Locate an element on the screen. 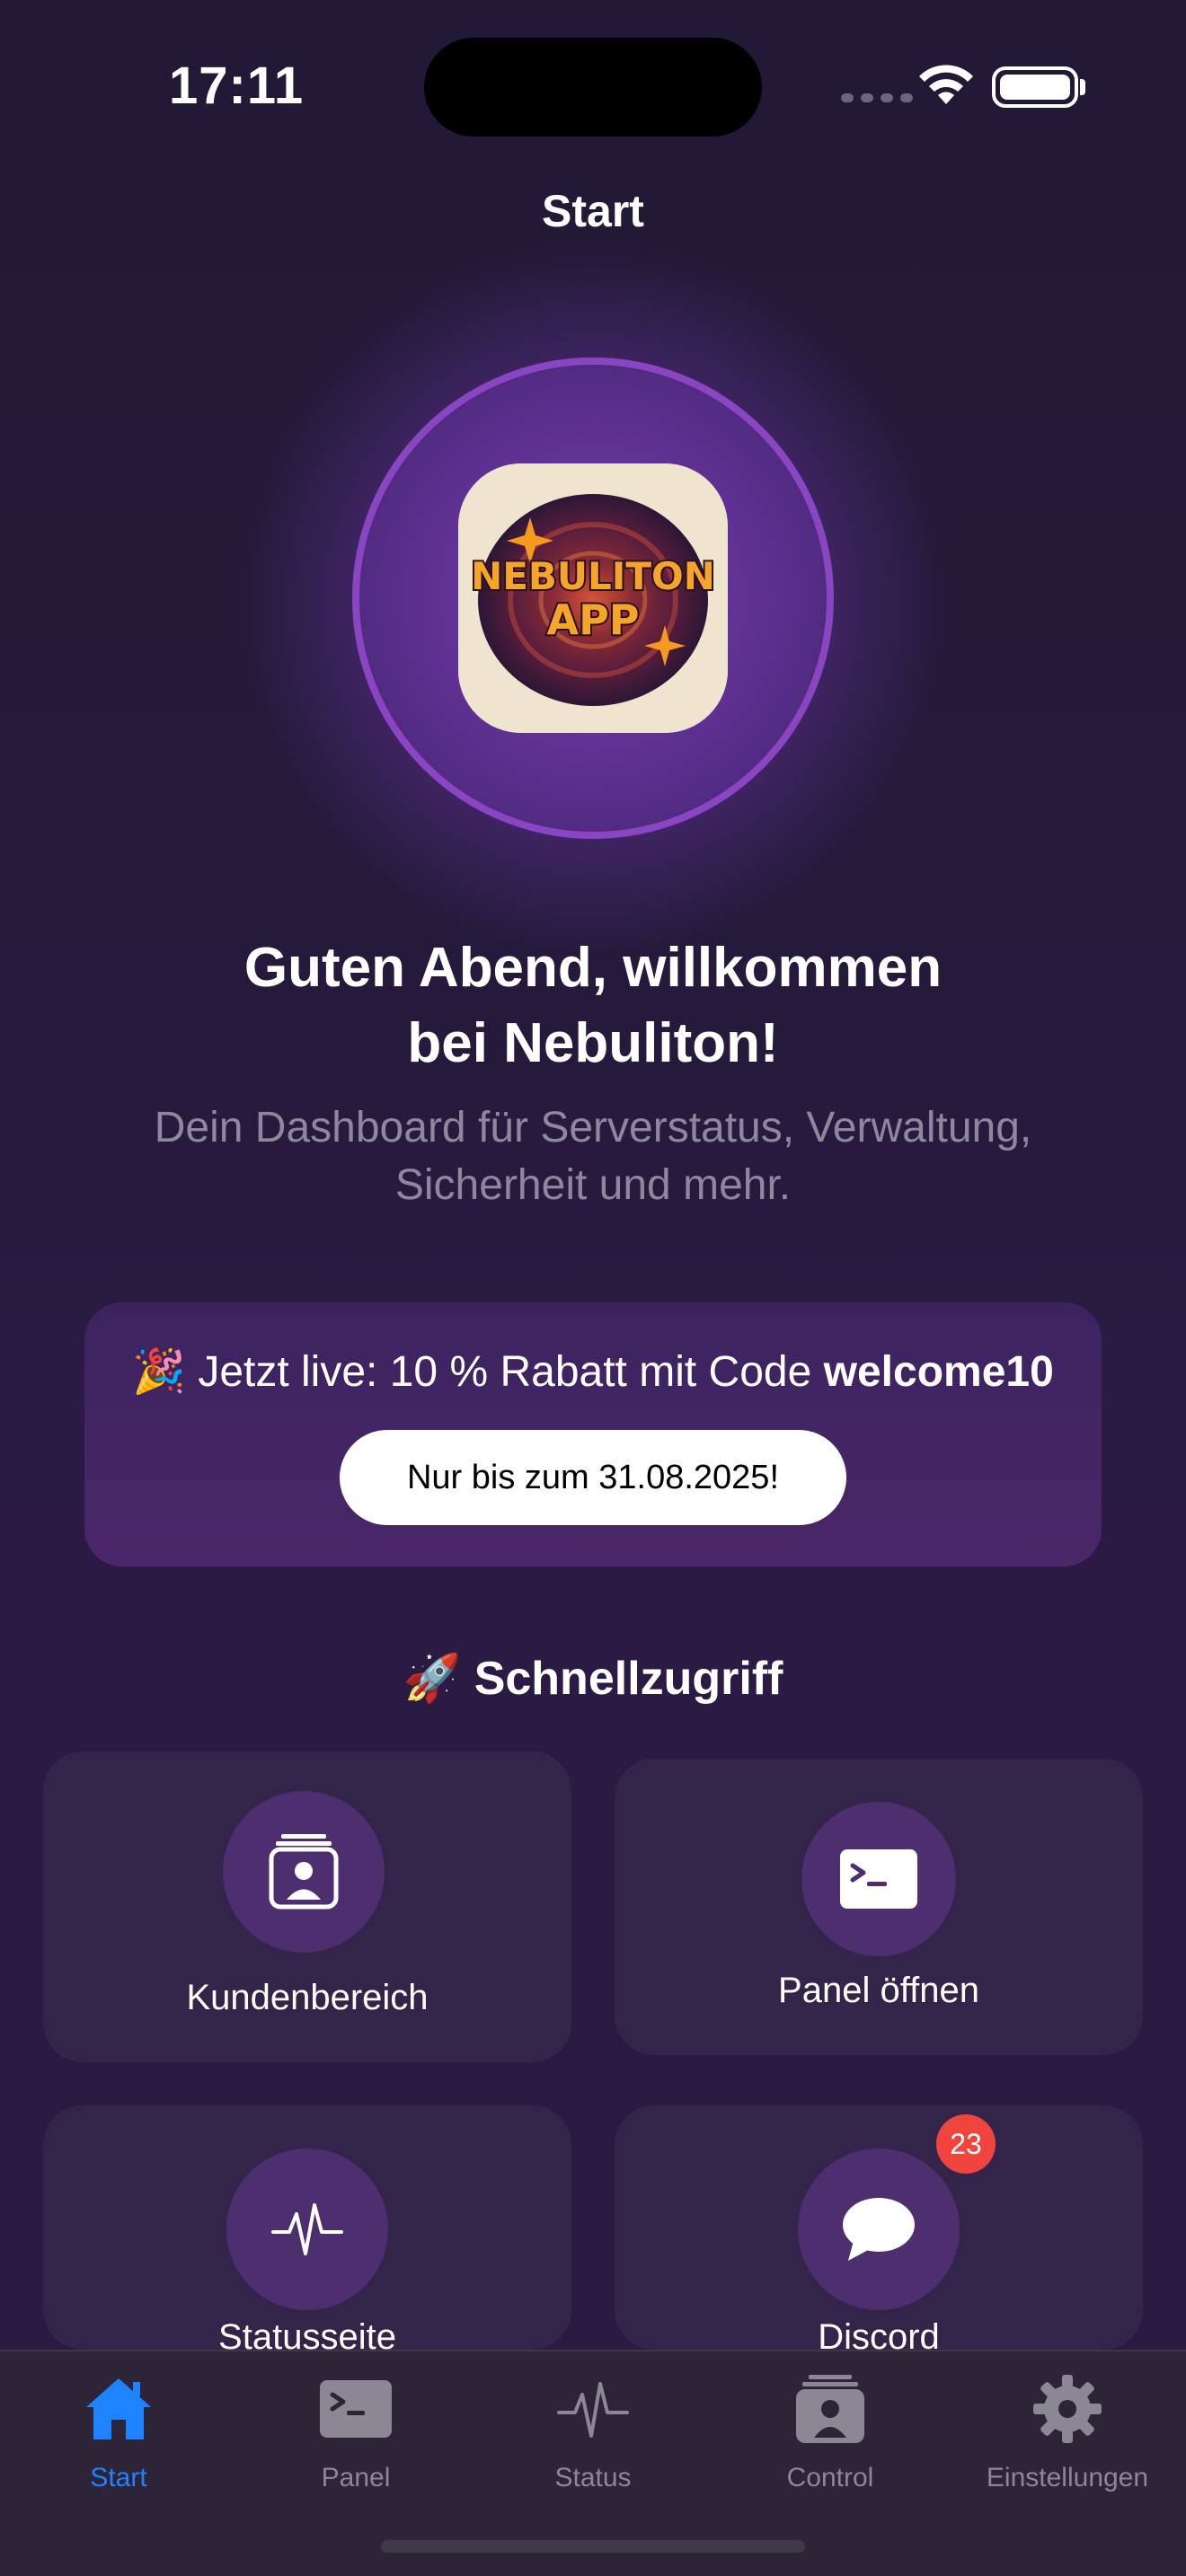 This screenshot has width=1186, height=2576. battery-cap is located at coordinates (1082, 87).